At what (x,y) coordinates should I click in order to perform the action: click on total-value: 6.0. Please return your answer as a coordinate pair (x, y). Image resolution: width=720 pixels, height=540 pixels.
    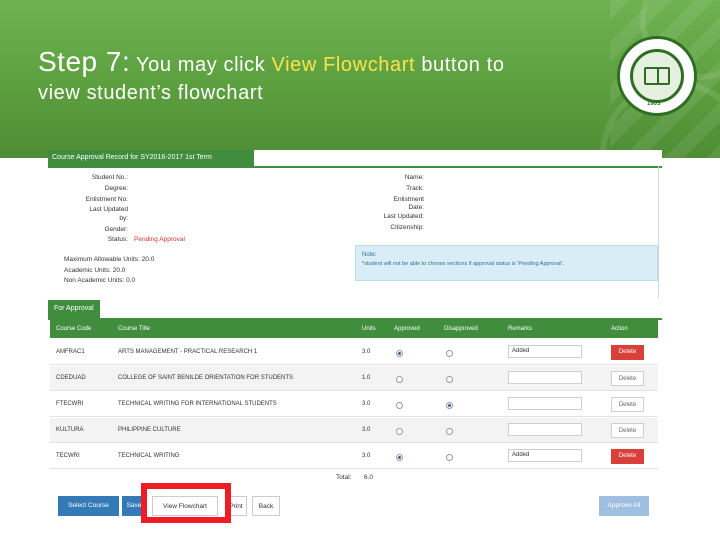
    Looking at the image, I should click on (369, 477).